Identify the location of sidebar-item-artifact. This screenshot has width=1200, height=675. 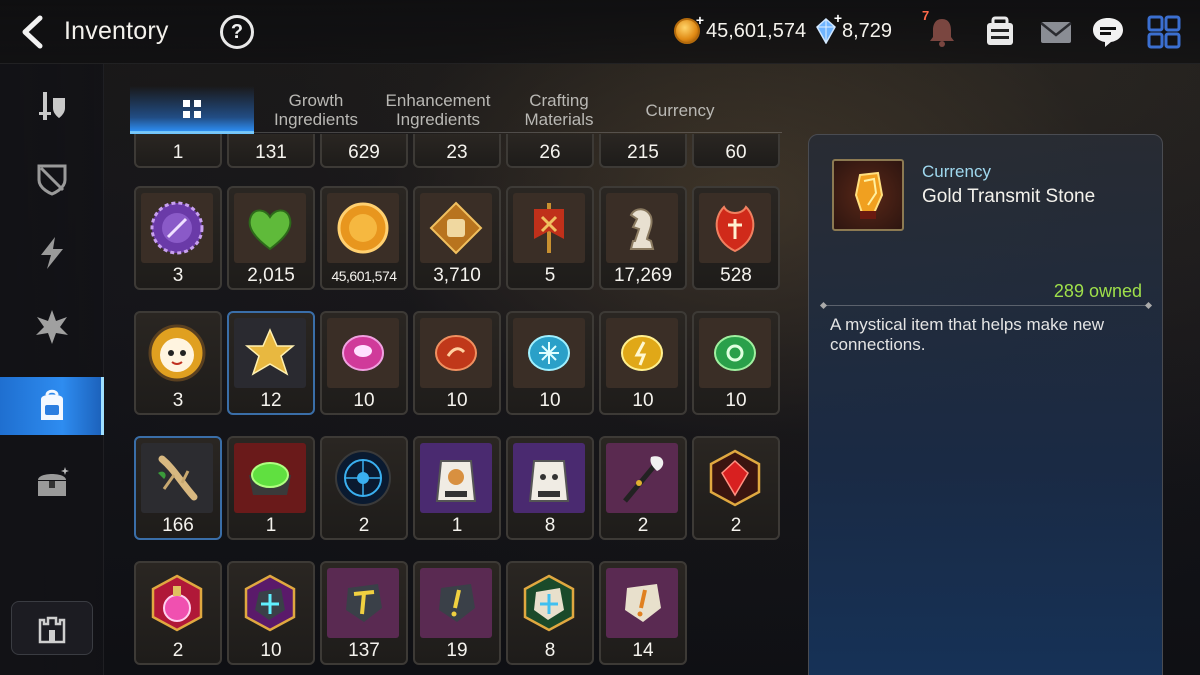
(52, 179).